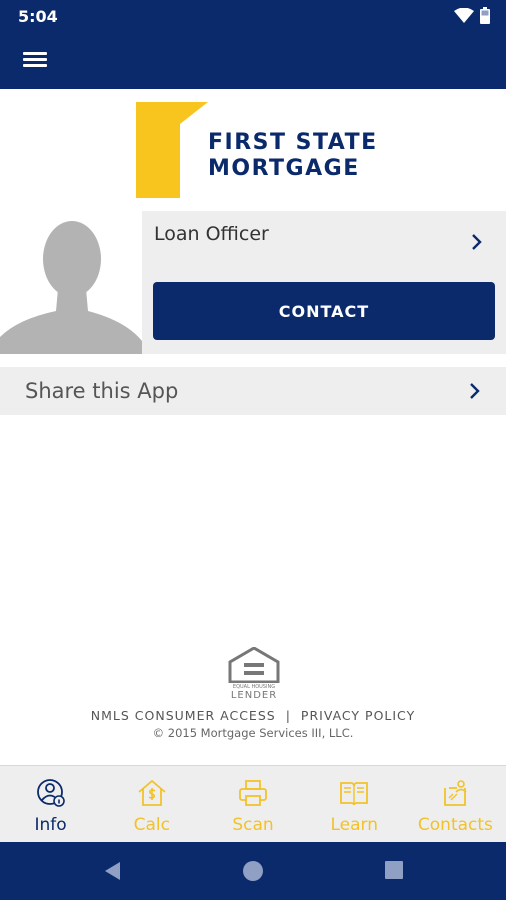 The height and width of the screenshot is (900, 506). I want to click on tab-info-label: Info, so click(50, 825).